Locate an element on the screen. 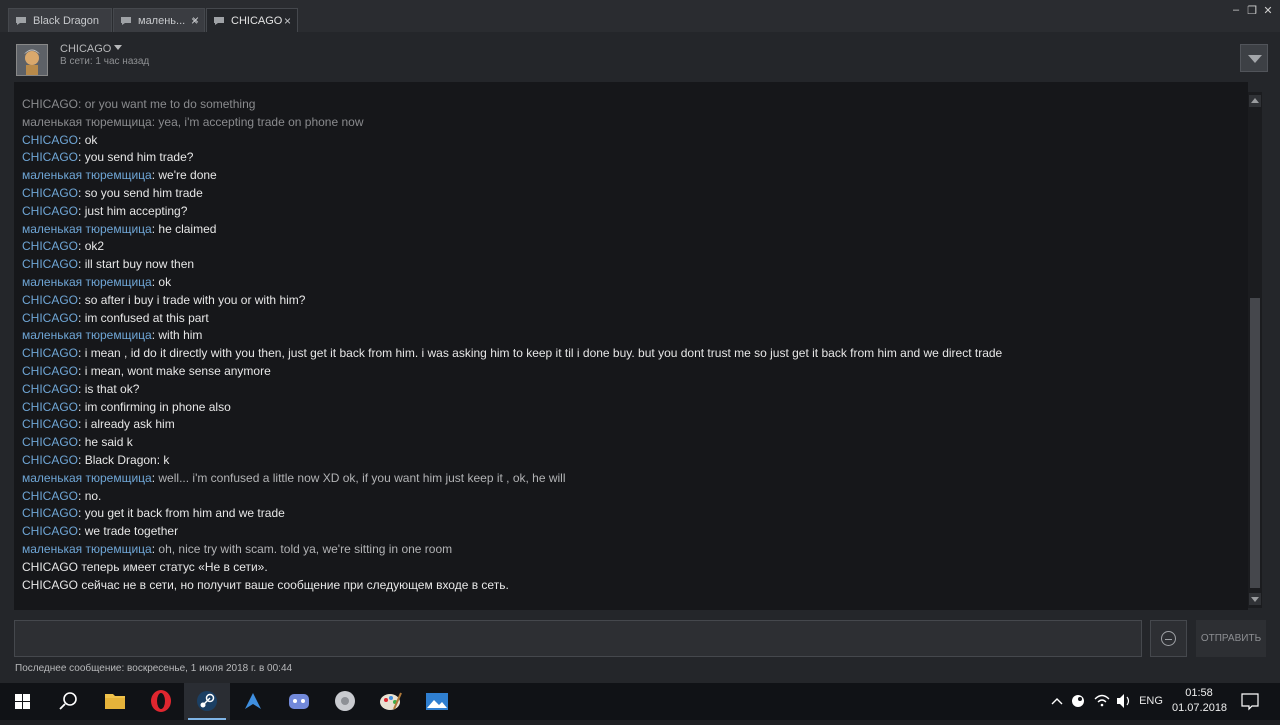  taskbar-app-blue is located at coordinates (253, 701).